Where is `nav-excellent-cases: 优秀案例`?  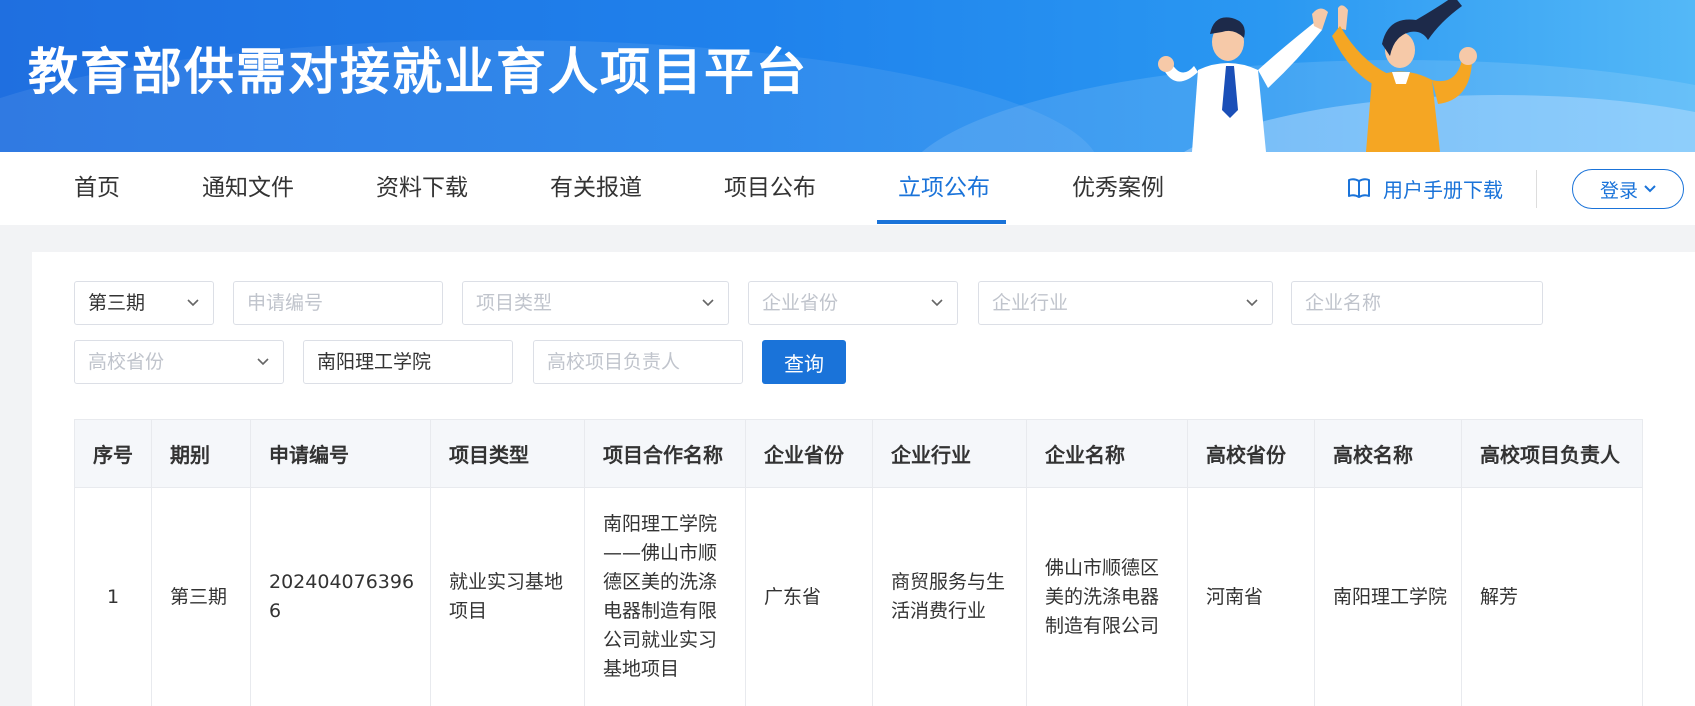
nav-excellent-cases: 优秀案例 is located at coordinates (1118, 188).